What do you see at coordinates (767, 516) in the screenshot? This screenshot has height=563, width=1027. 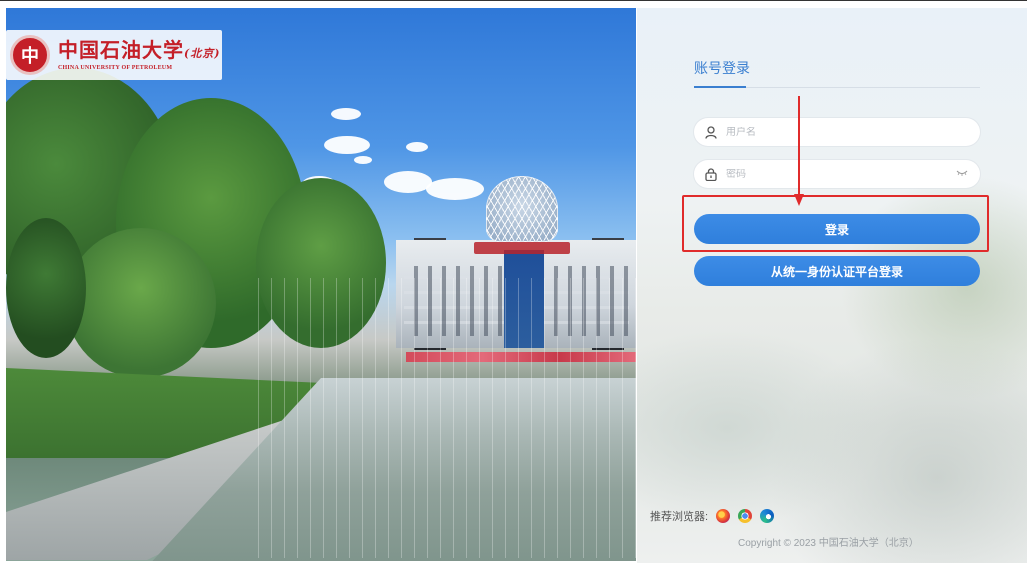 I see `edge-icon` at bounding box center [767, 516].